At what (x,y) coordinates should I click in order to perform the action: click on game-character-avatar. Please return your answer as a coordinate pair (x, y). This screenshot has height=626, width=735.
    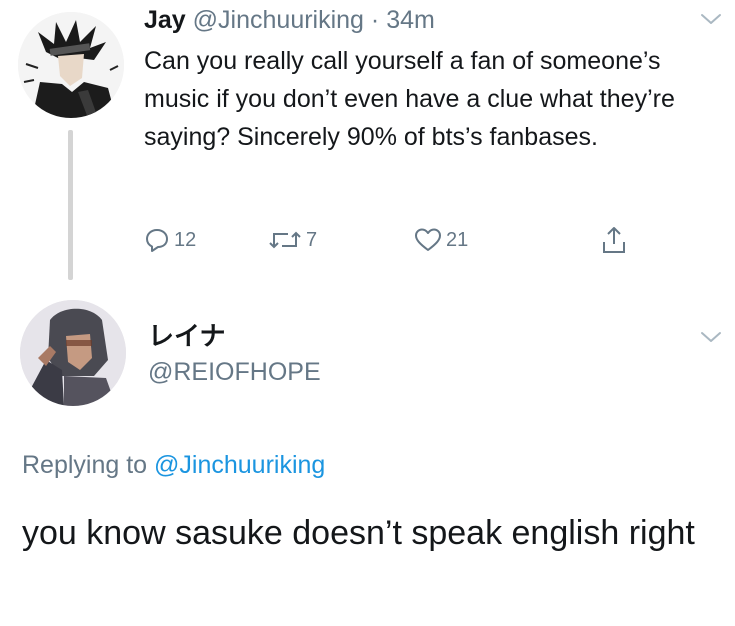
    Looking at the image, I should click on (73, 353).